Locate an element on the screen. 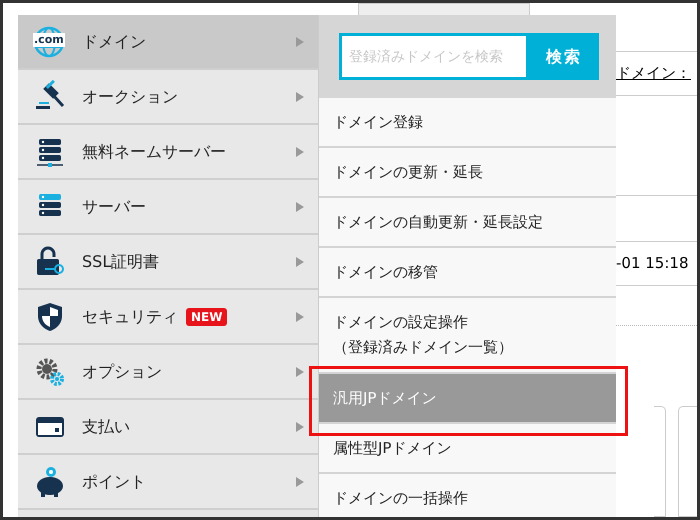  submenu-sublabel: （登録済みドメイン一覧） is located at coordinates (423, 347).